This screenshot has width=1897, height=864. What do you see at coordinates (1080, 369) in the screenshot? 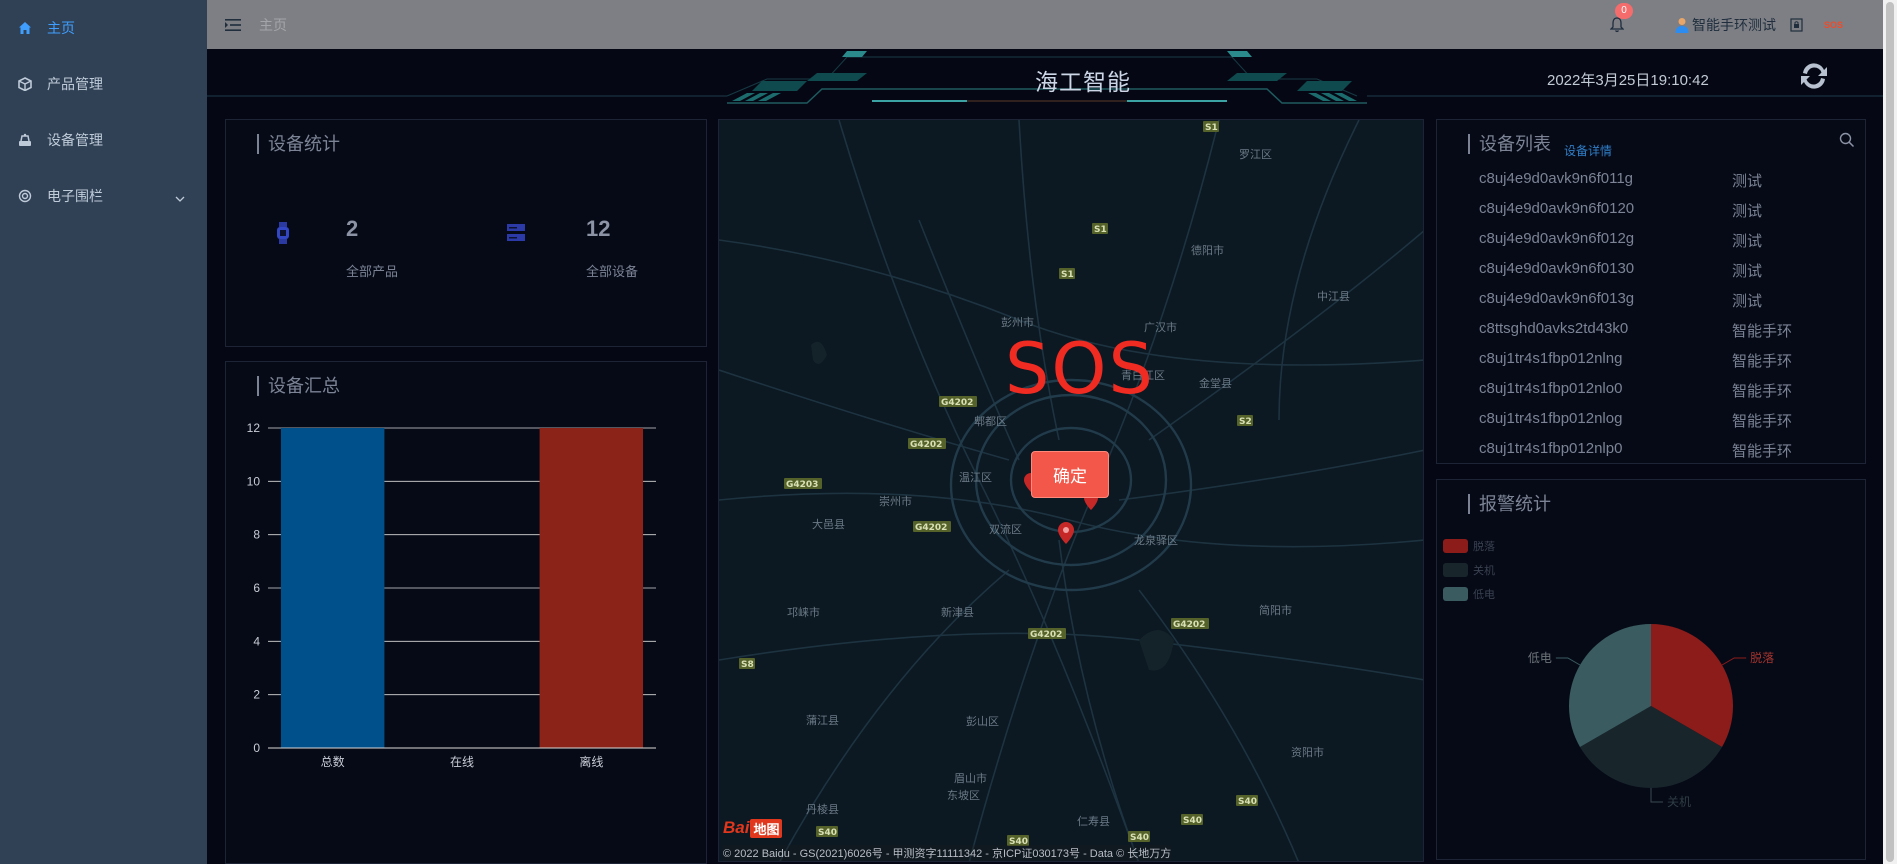
I see `sos-alert-text: SOS` at bounding box center [1080, 369].